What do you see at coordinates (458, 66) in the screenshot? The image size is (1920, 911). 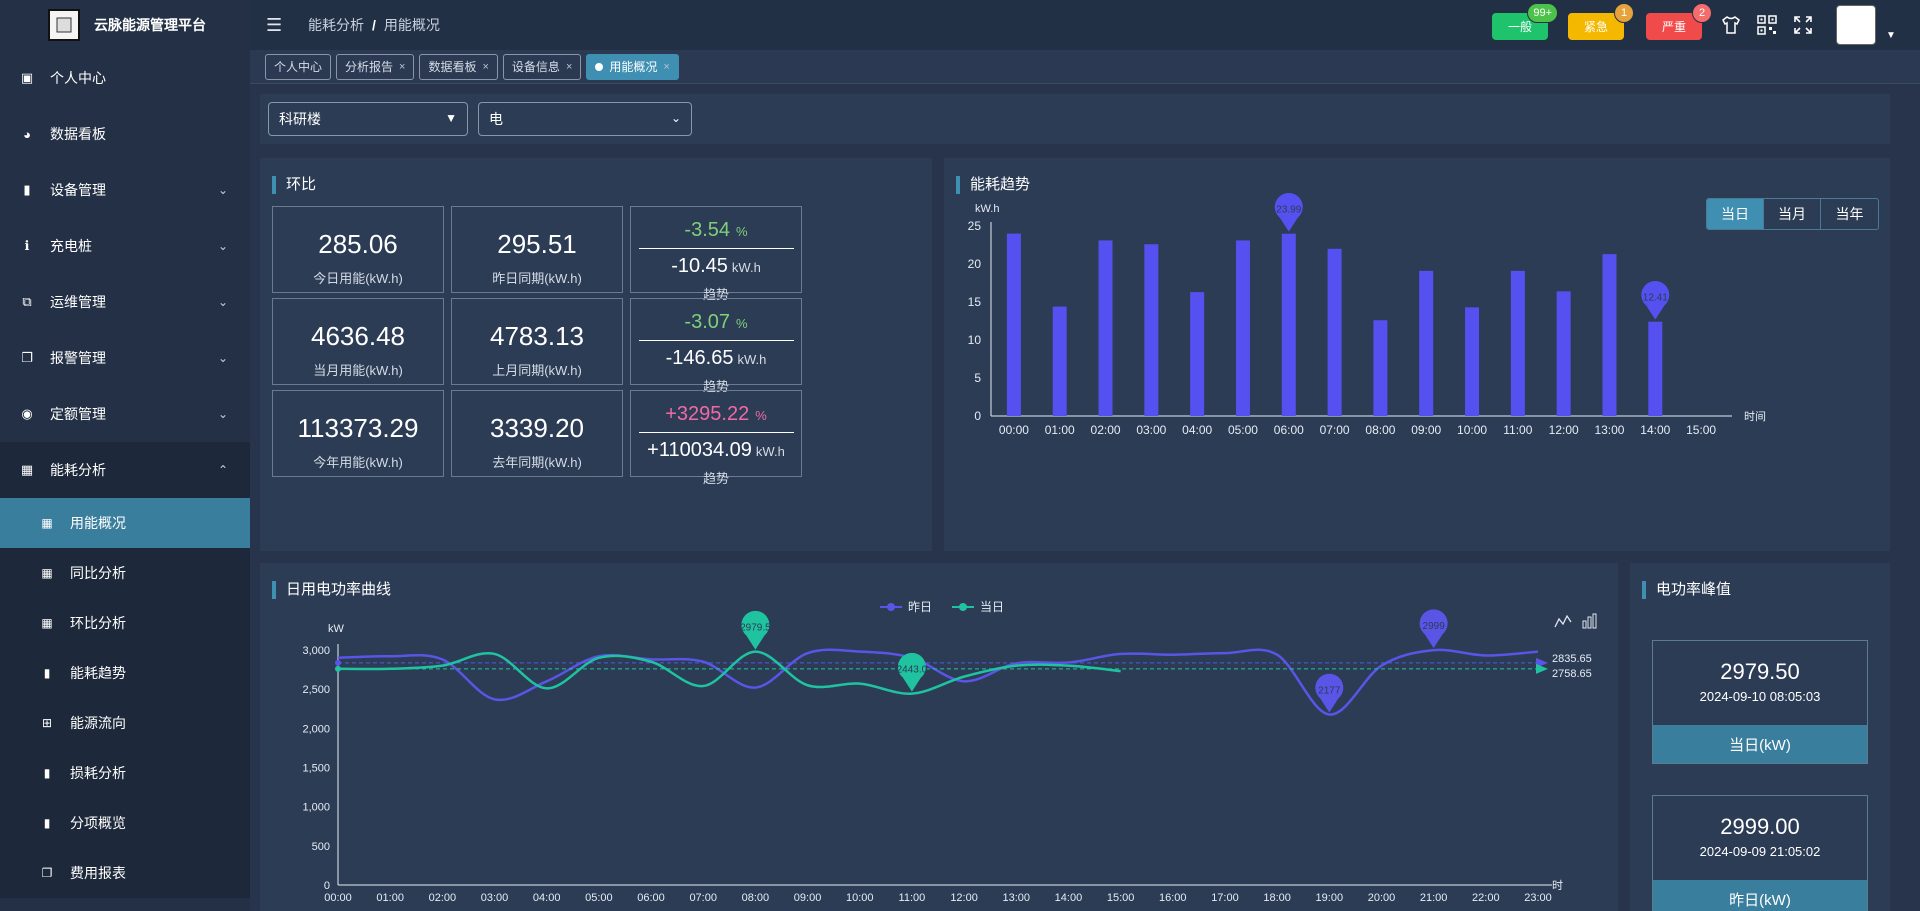 I see `tab-item: 数据看板 ×` at bounding box center [458, 66].